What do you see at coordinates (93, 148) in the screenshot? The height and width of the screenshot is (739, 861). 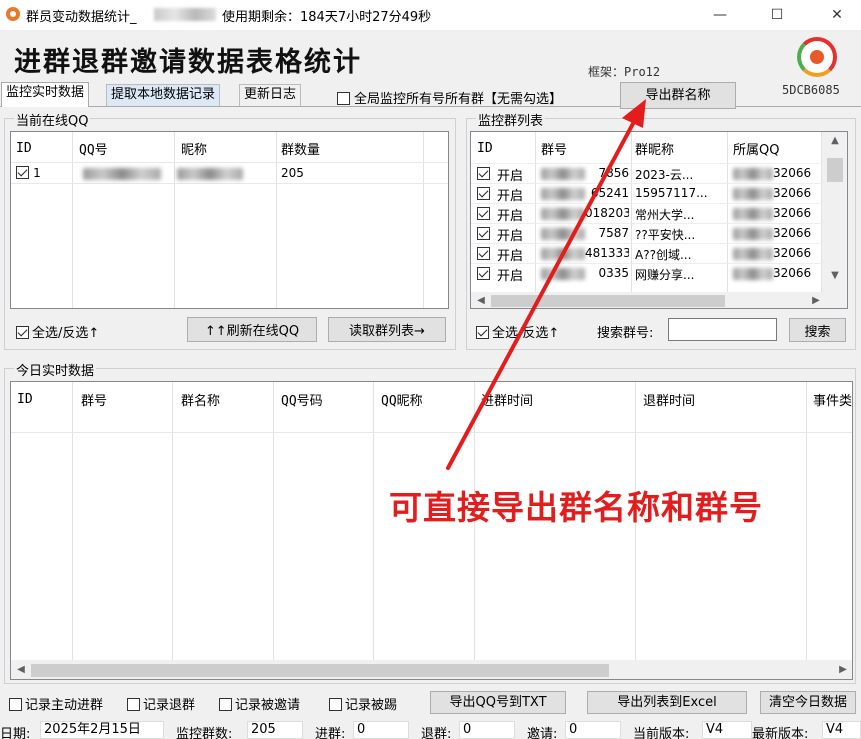 I see `col-qq: QQ号` at bounding box center [93, 148].